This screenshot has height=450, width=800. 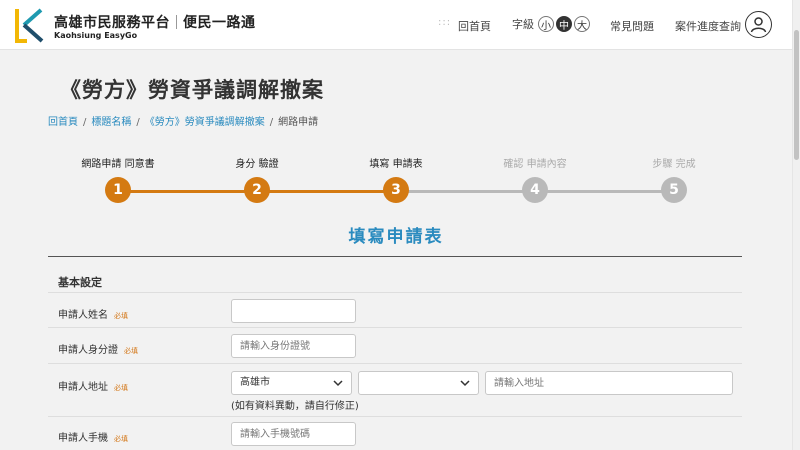 I want to click on site-title-text: 高雄市民服務平台, so click(x=112, y=23).